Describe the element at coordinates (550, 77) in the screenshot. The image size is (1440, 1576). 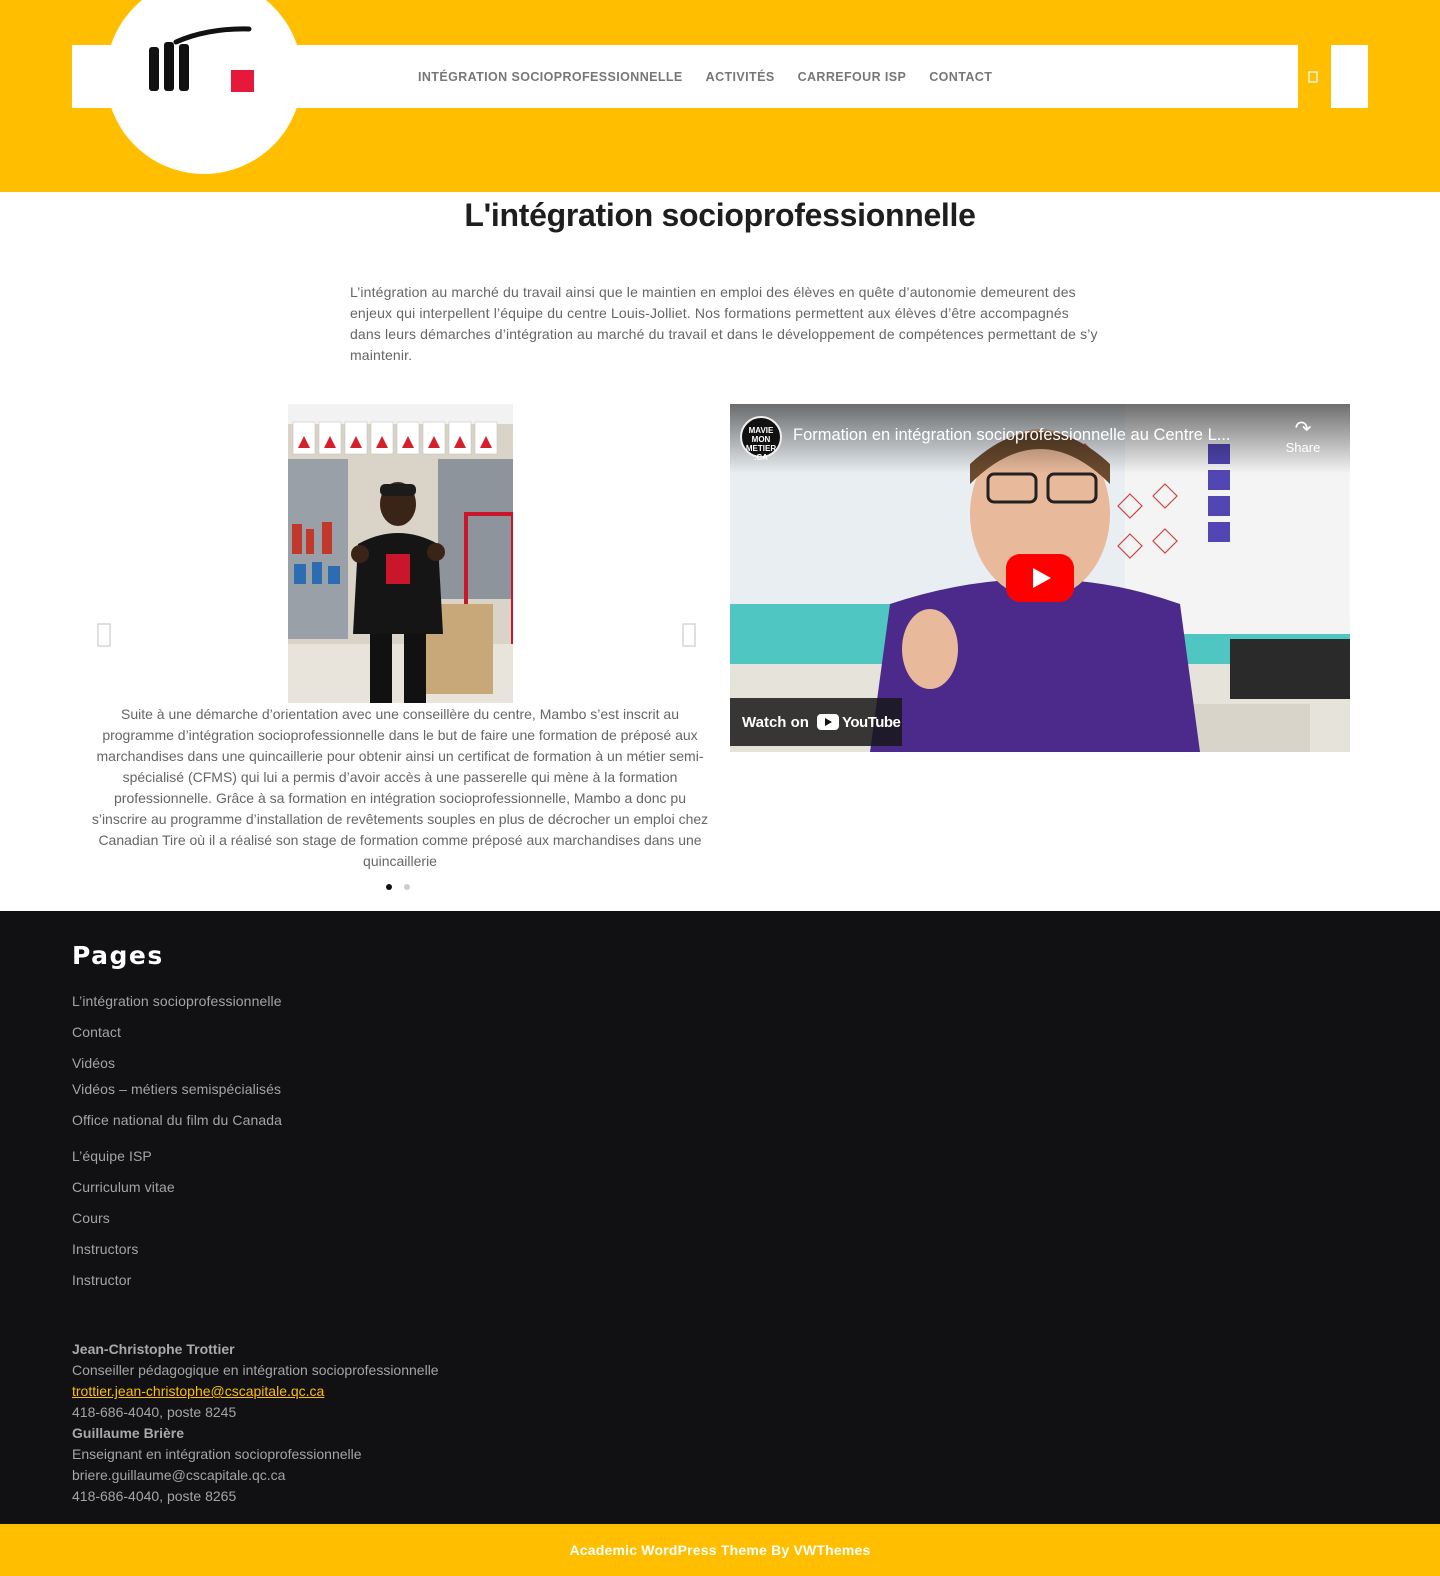
I see `nav-item-integration: INTÉGRATION SOCIOPROFESSIONNELLE` at that location.